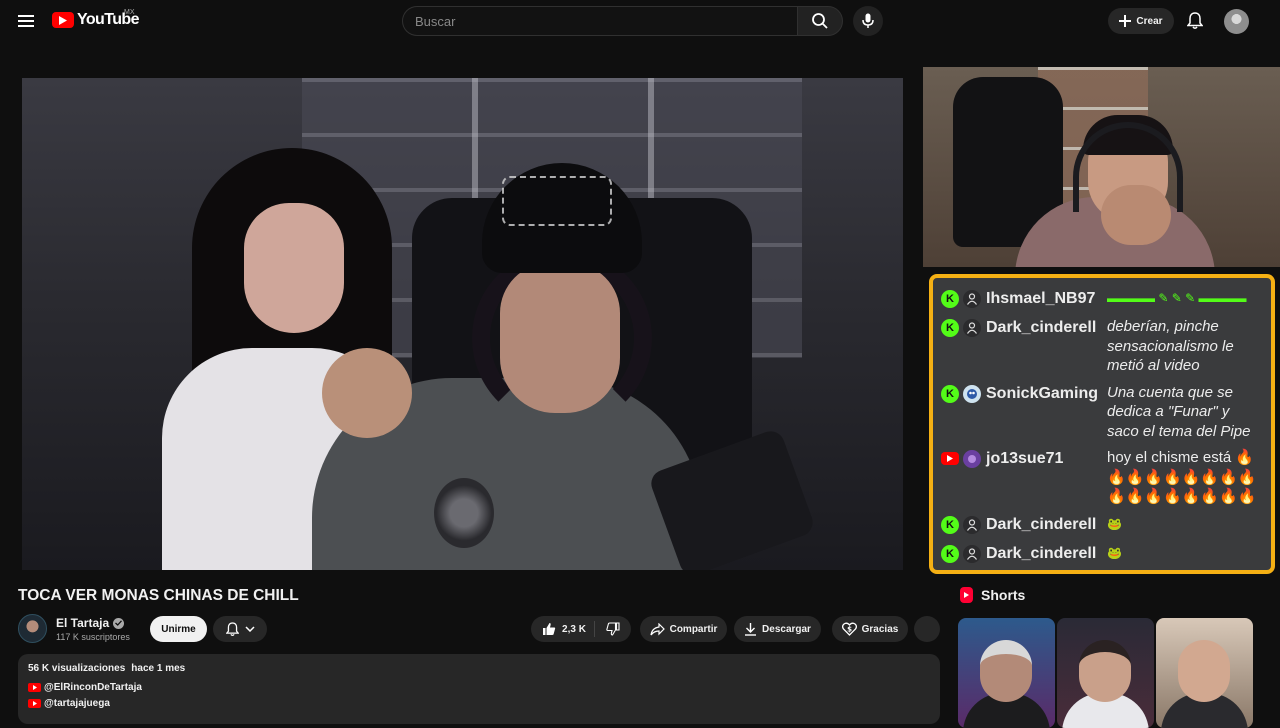 This screenshot has width=1280, height=728. Describe the element at coordinates (1125, 21) in the screenshot. I see `plus-icon` at that location.